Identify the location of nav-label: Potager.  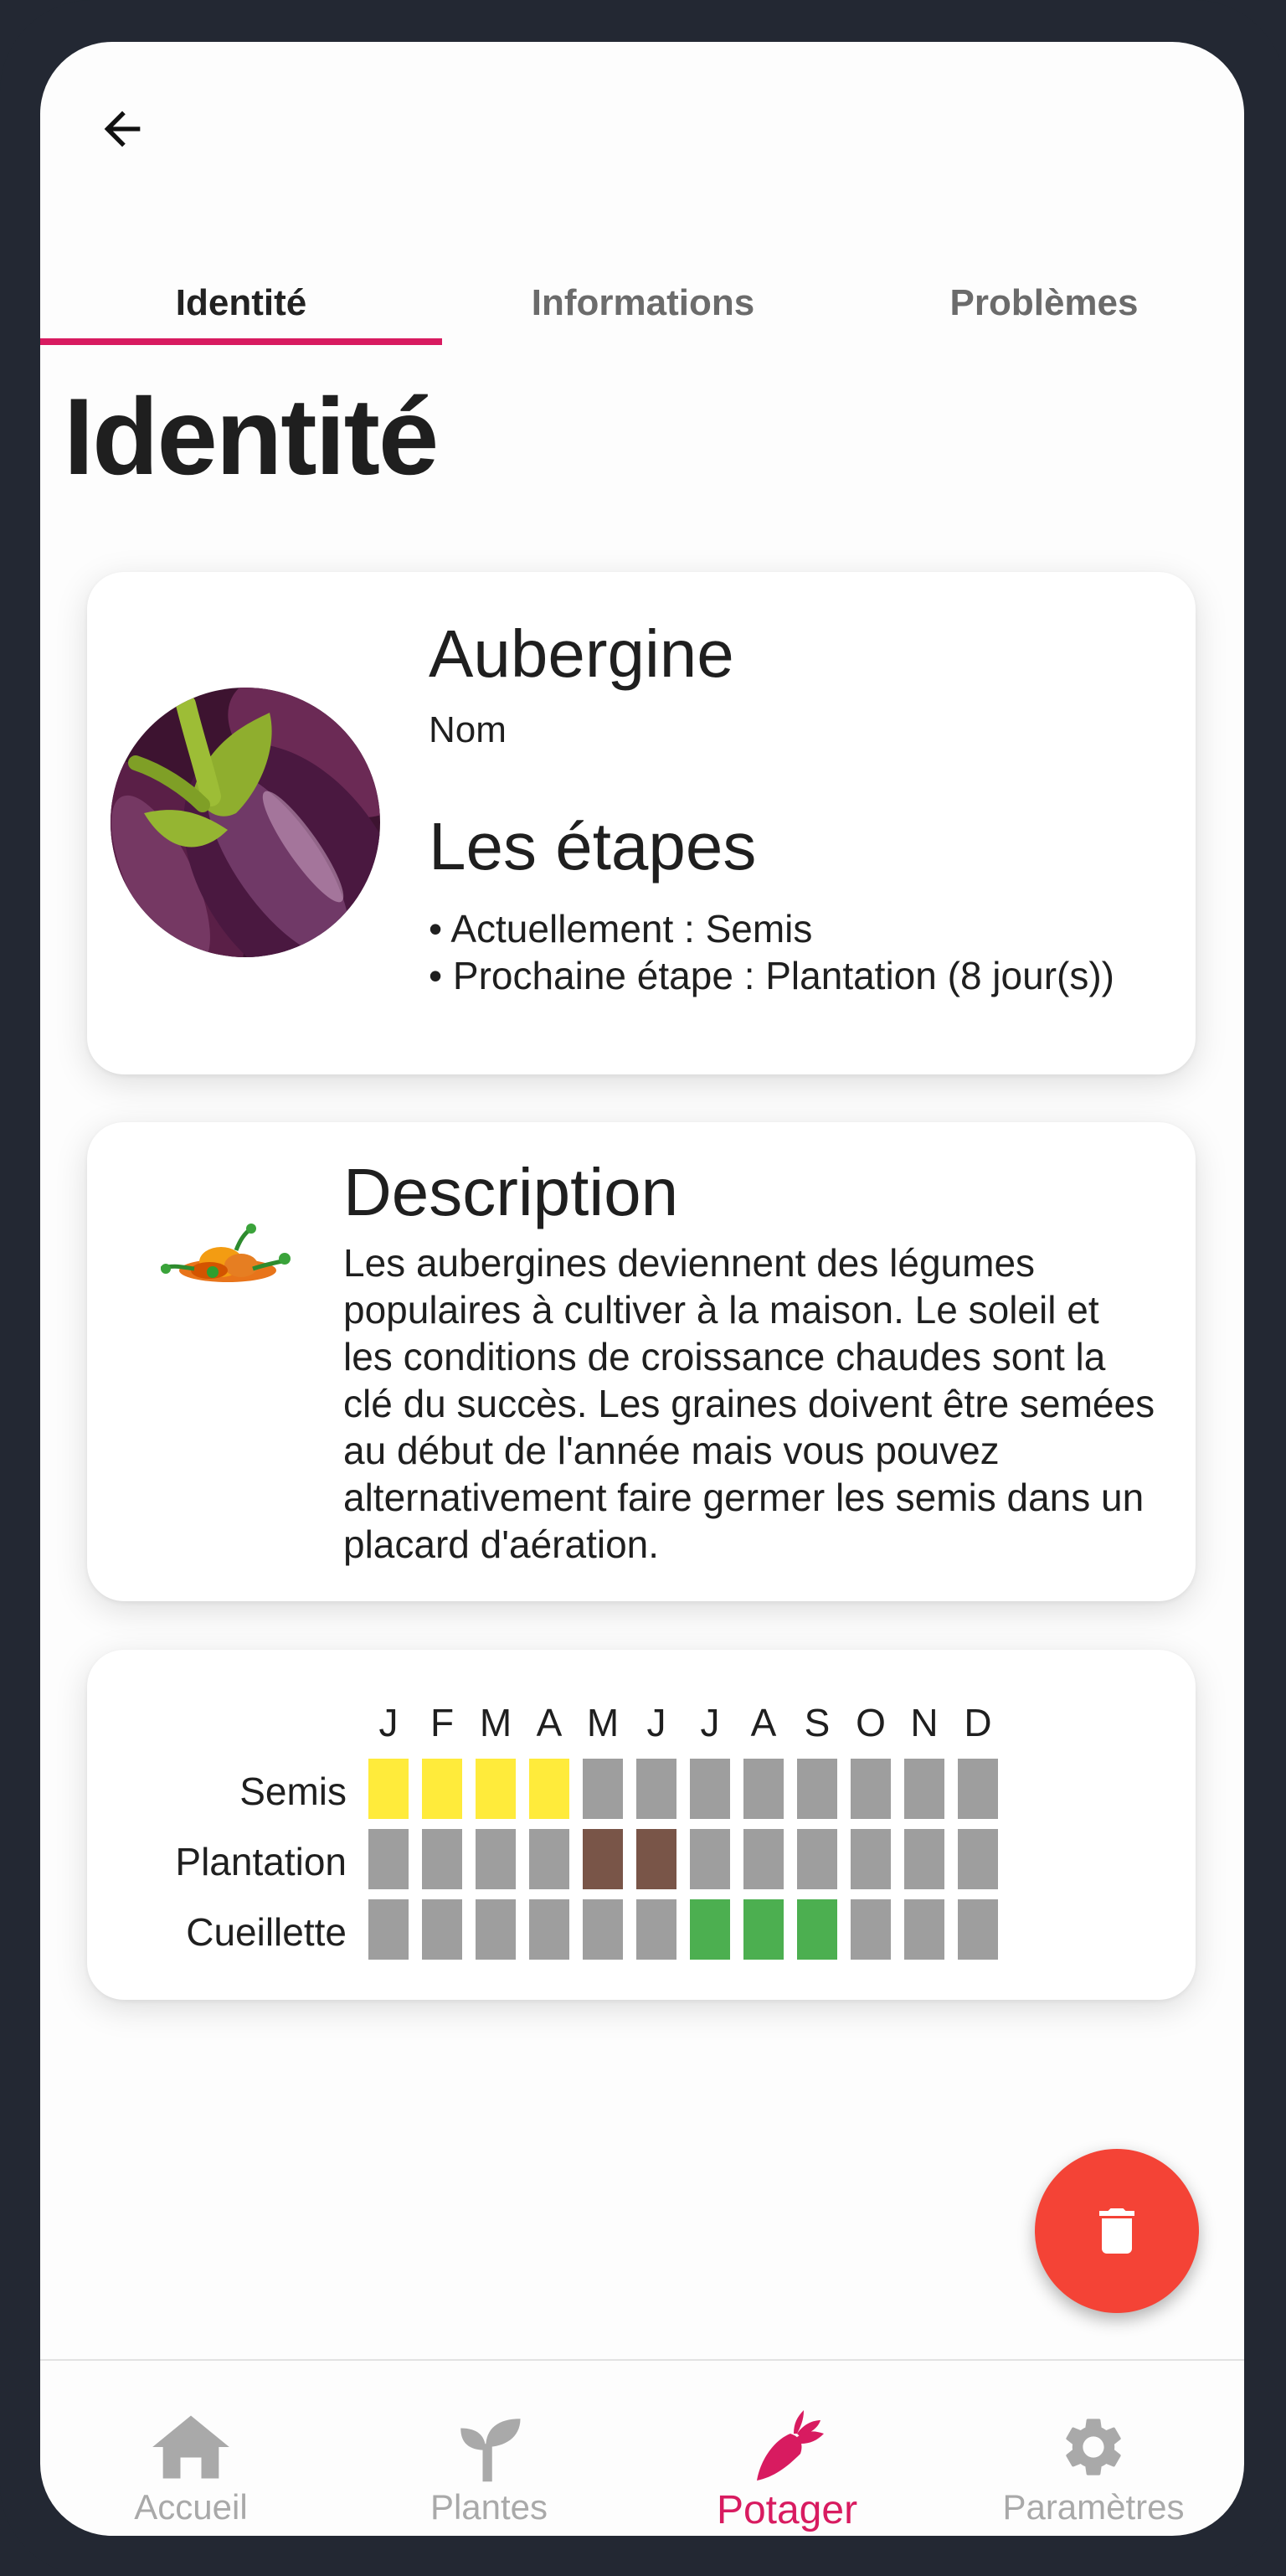
(787, 2510).